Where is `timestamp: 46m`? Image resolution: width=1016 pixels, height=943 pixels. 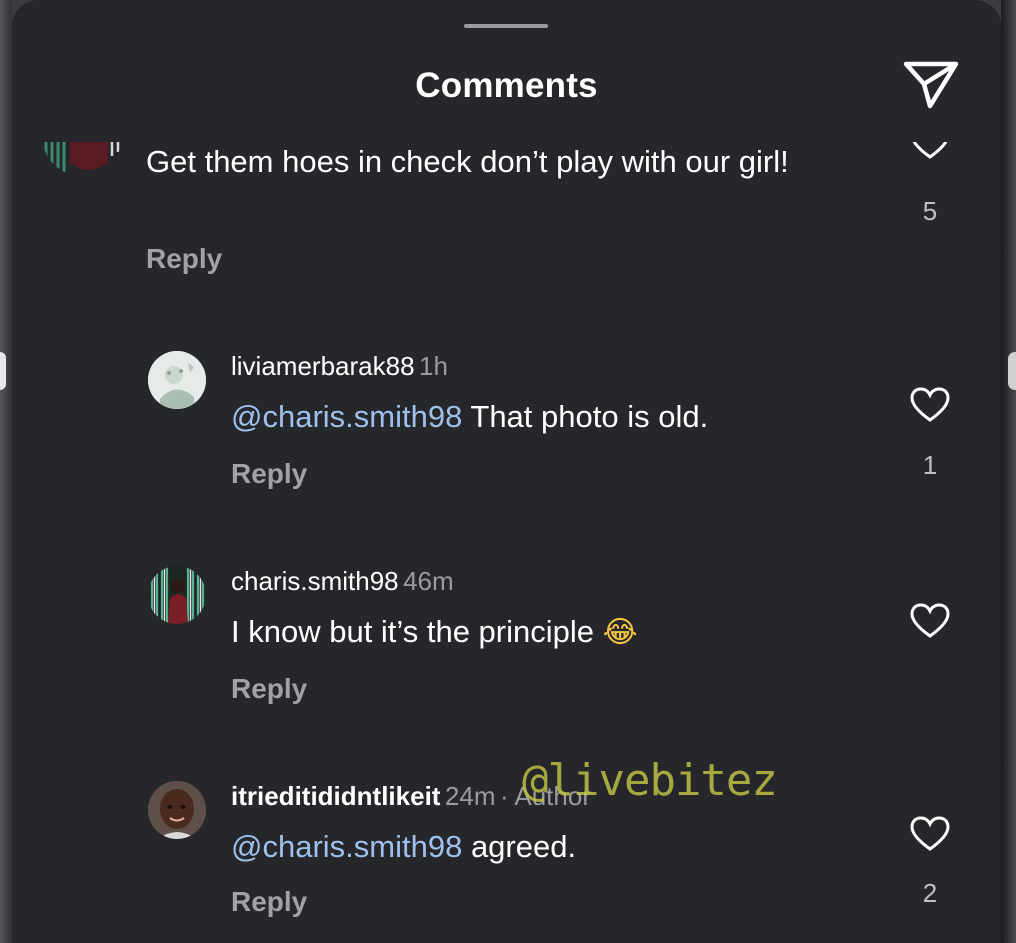
timestamp: 46m is located at coordinates (428, 581).